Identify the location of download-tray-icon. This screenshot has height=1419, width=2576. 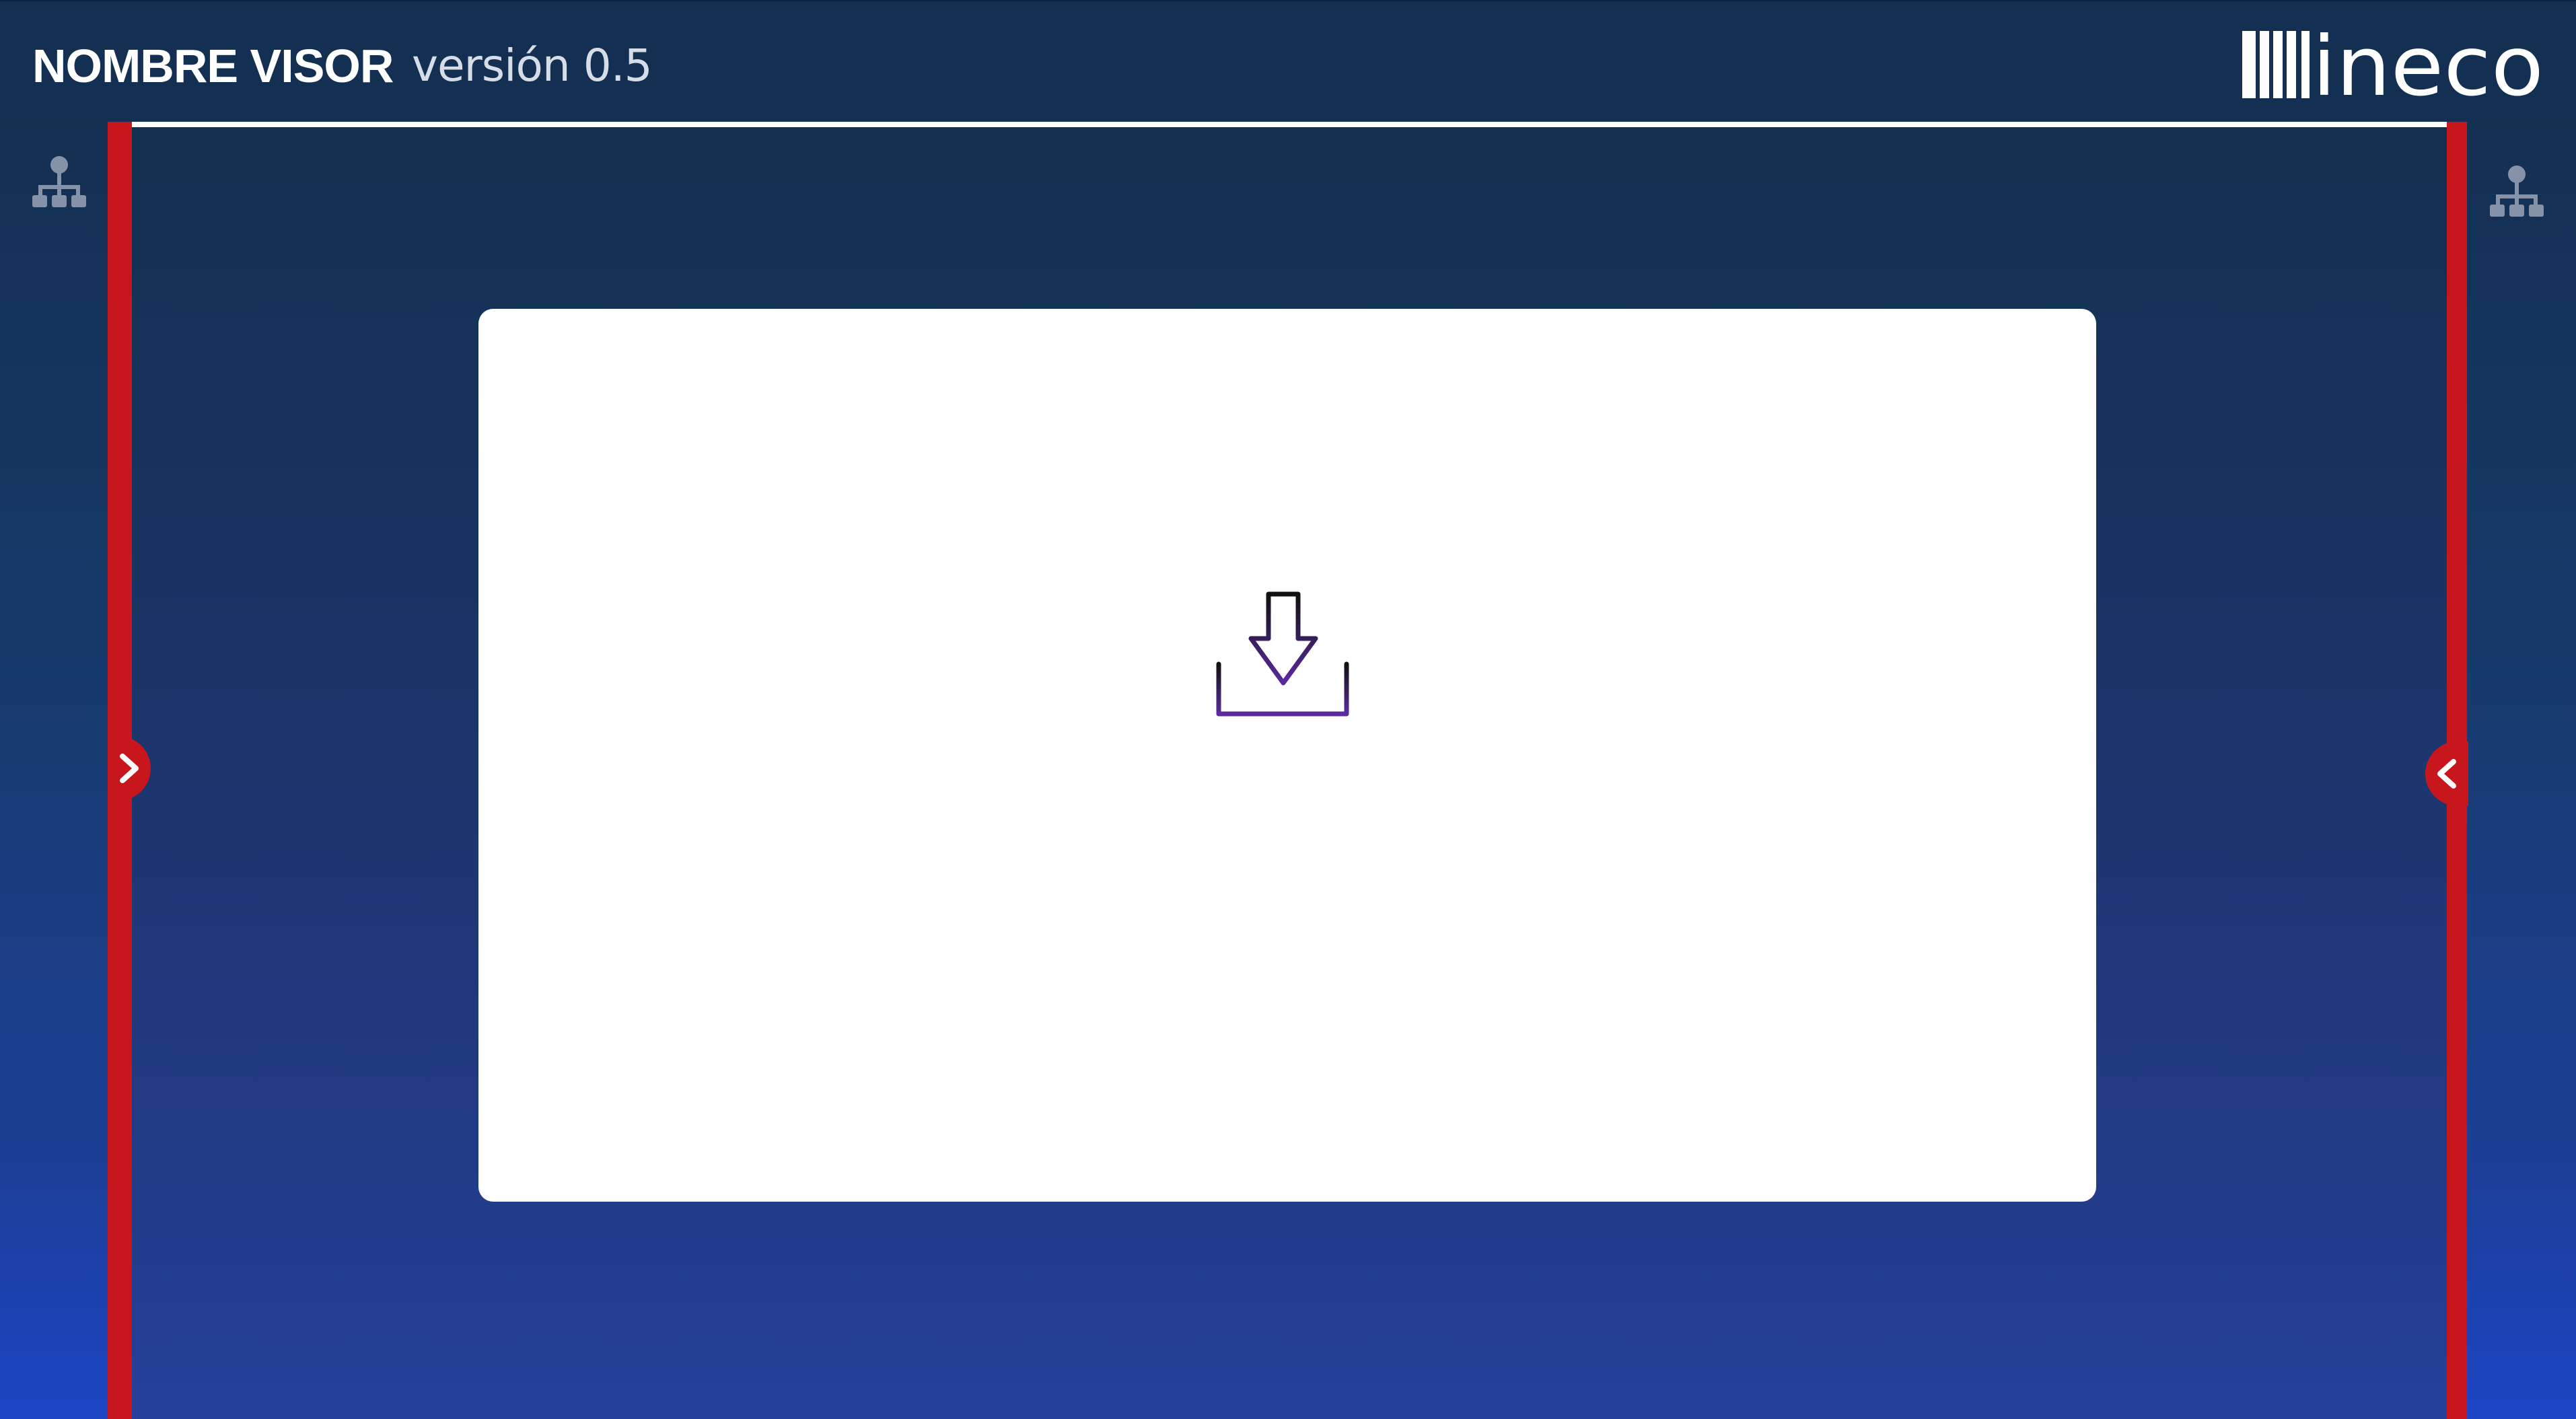
(1282, 654).